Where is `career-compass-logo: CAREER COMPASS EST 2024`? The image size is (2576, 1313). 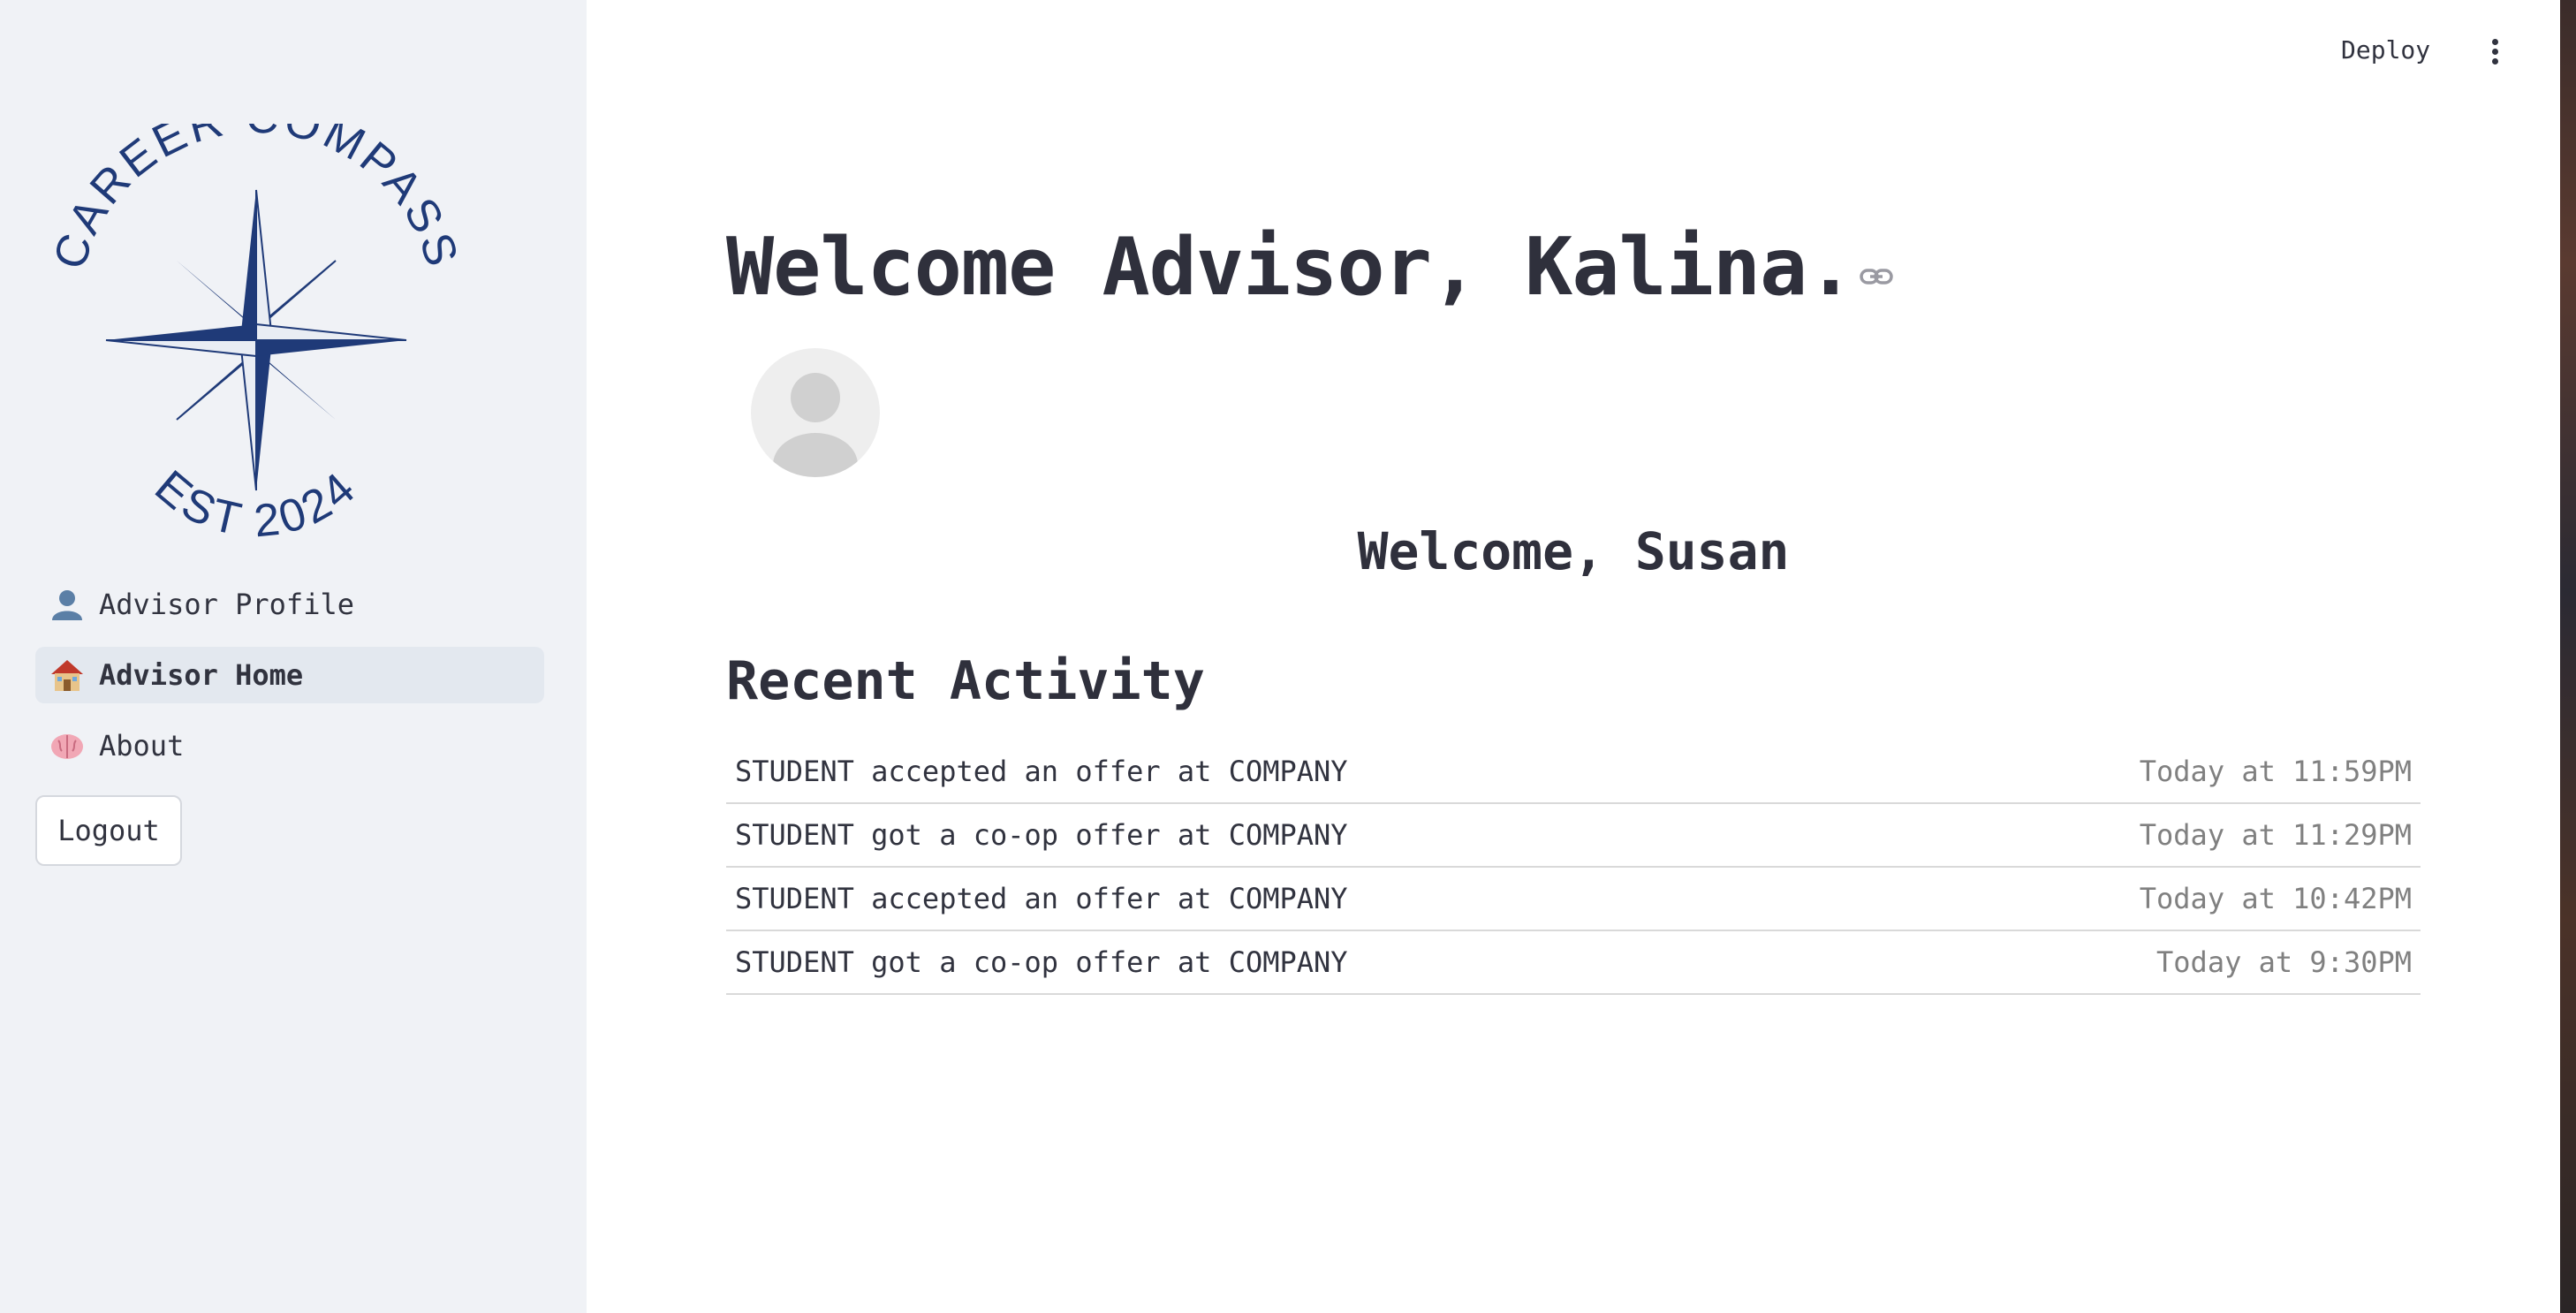
career-compass-logo: CAREER COMPASS EST 2024 is located at coordinates (256, 336).